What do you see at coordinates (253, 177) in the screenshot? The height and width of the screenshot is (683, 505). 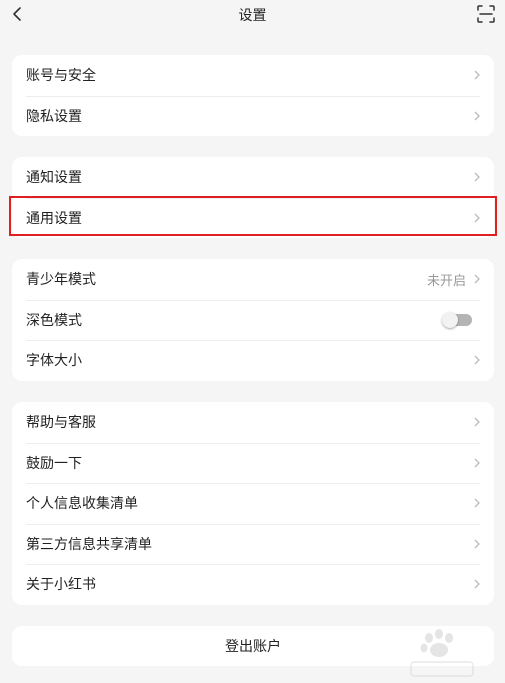 I see `row-notification-settings: 通知设置` at bounding box center [253, 177].